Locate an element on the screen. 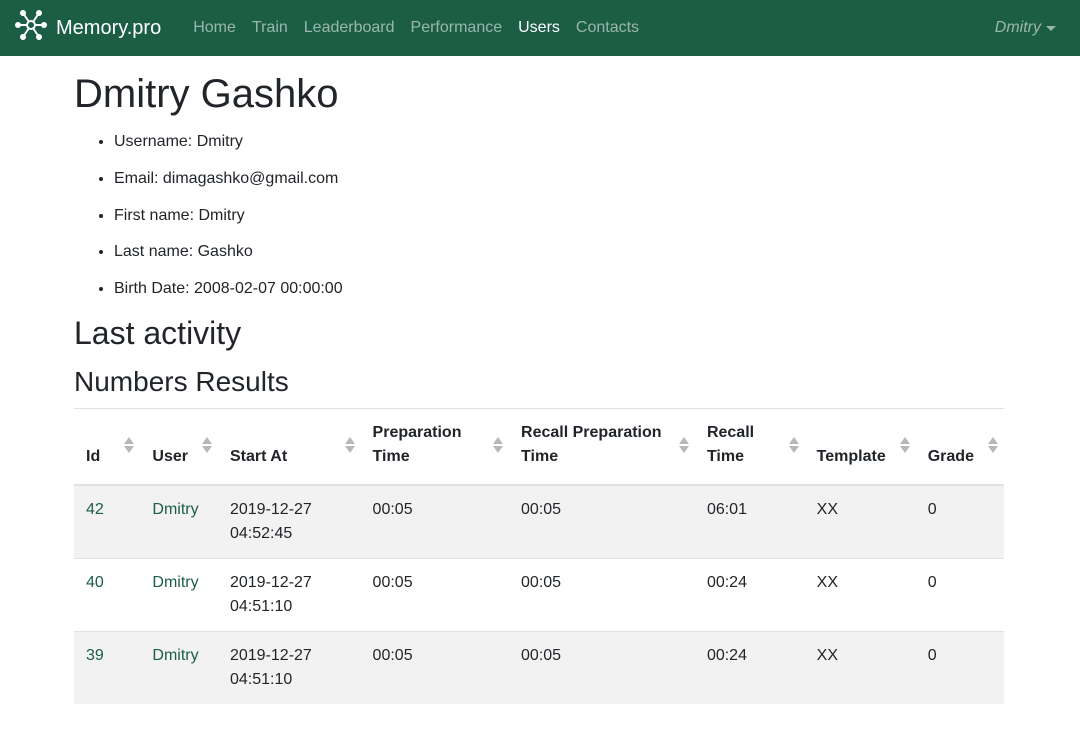  nav-leaderboard: Leaderboard is located at coordinates (349, 28).